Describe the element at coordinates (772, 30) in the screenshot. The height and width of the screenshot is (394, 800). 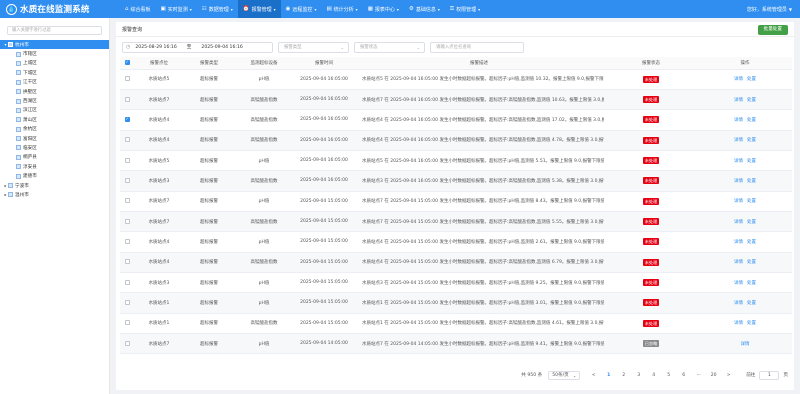
I see `batch-process-button: 批量处置` at that location.